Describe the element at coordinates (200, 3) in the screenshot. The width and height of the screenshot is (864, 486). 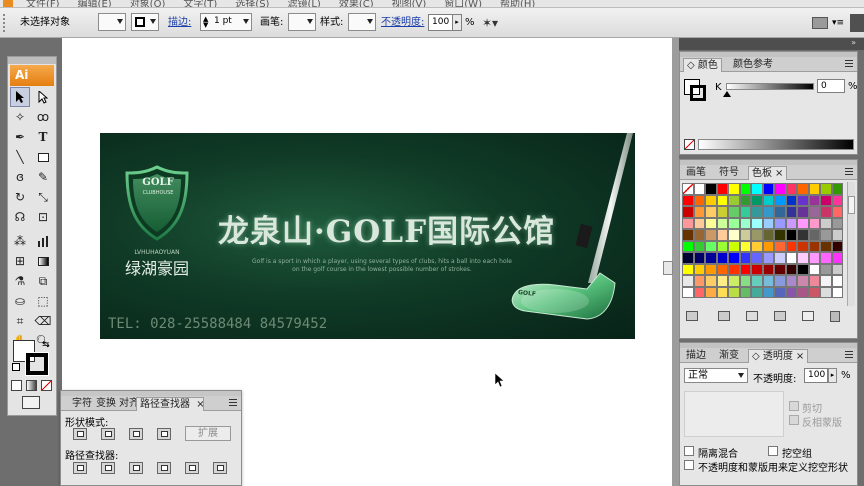
I see `menu-type: 文字(T)` at that location.